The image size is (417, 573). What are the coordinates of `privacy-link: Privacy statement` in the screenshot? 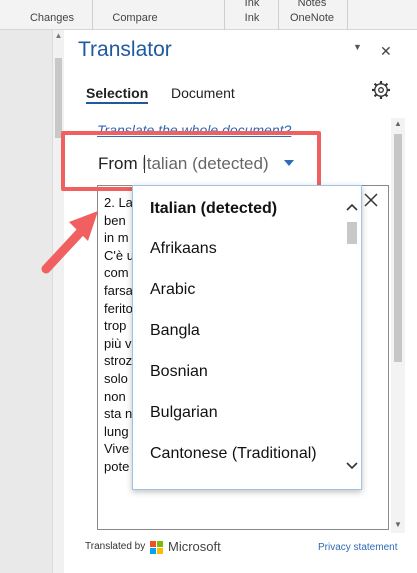 It's located at (357, 547).